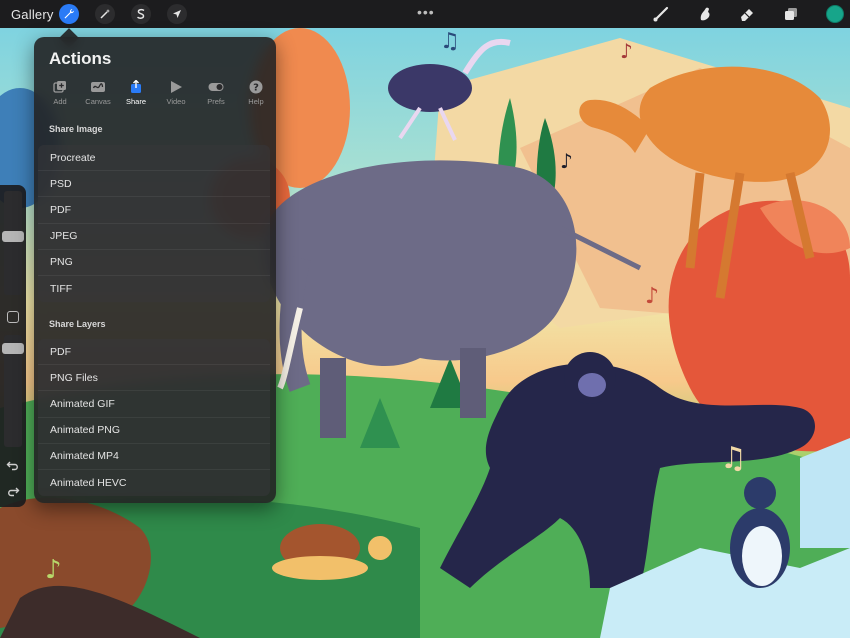  I want to click on tab-label: Prefs, so click(216, 101).